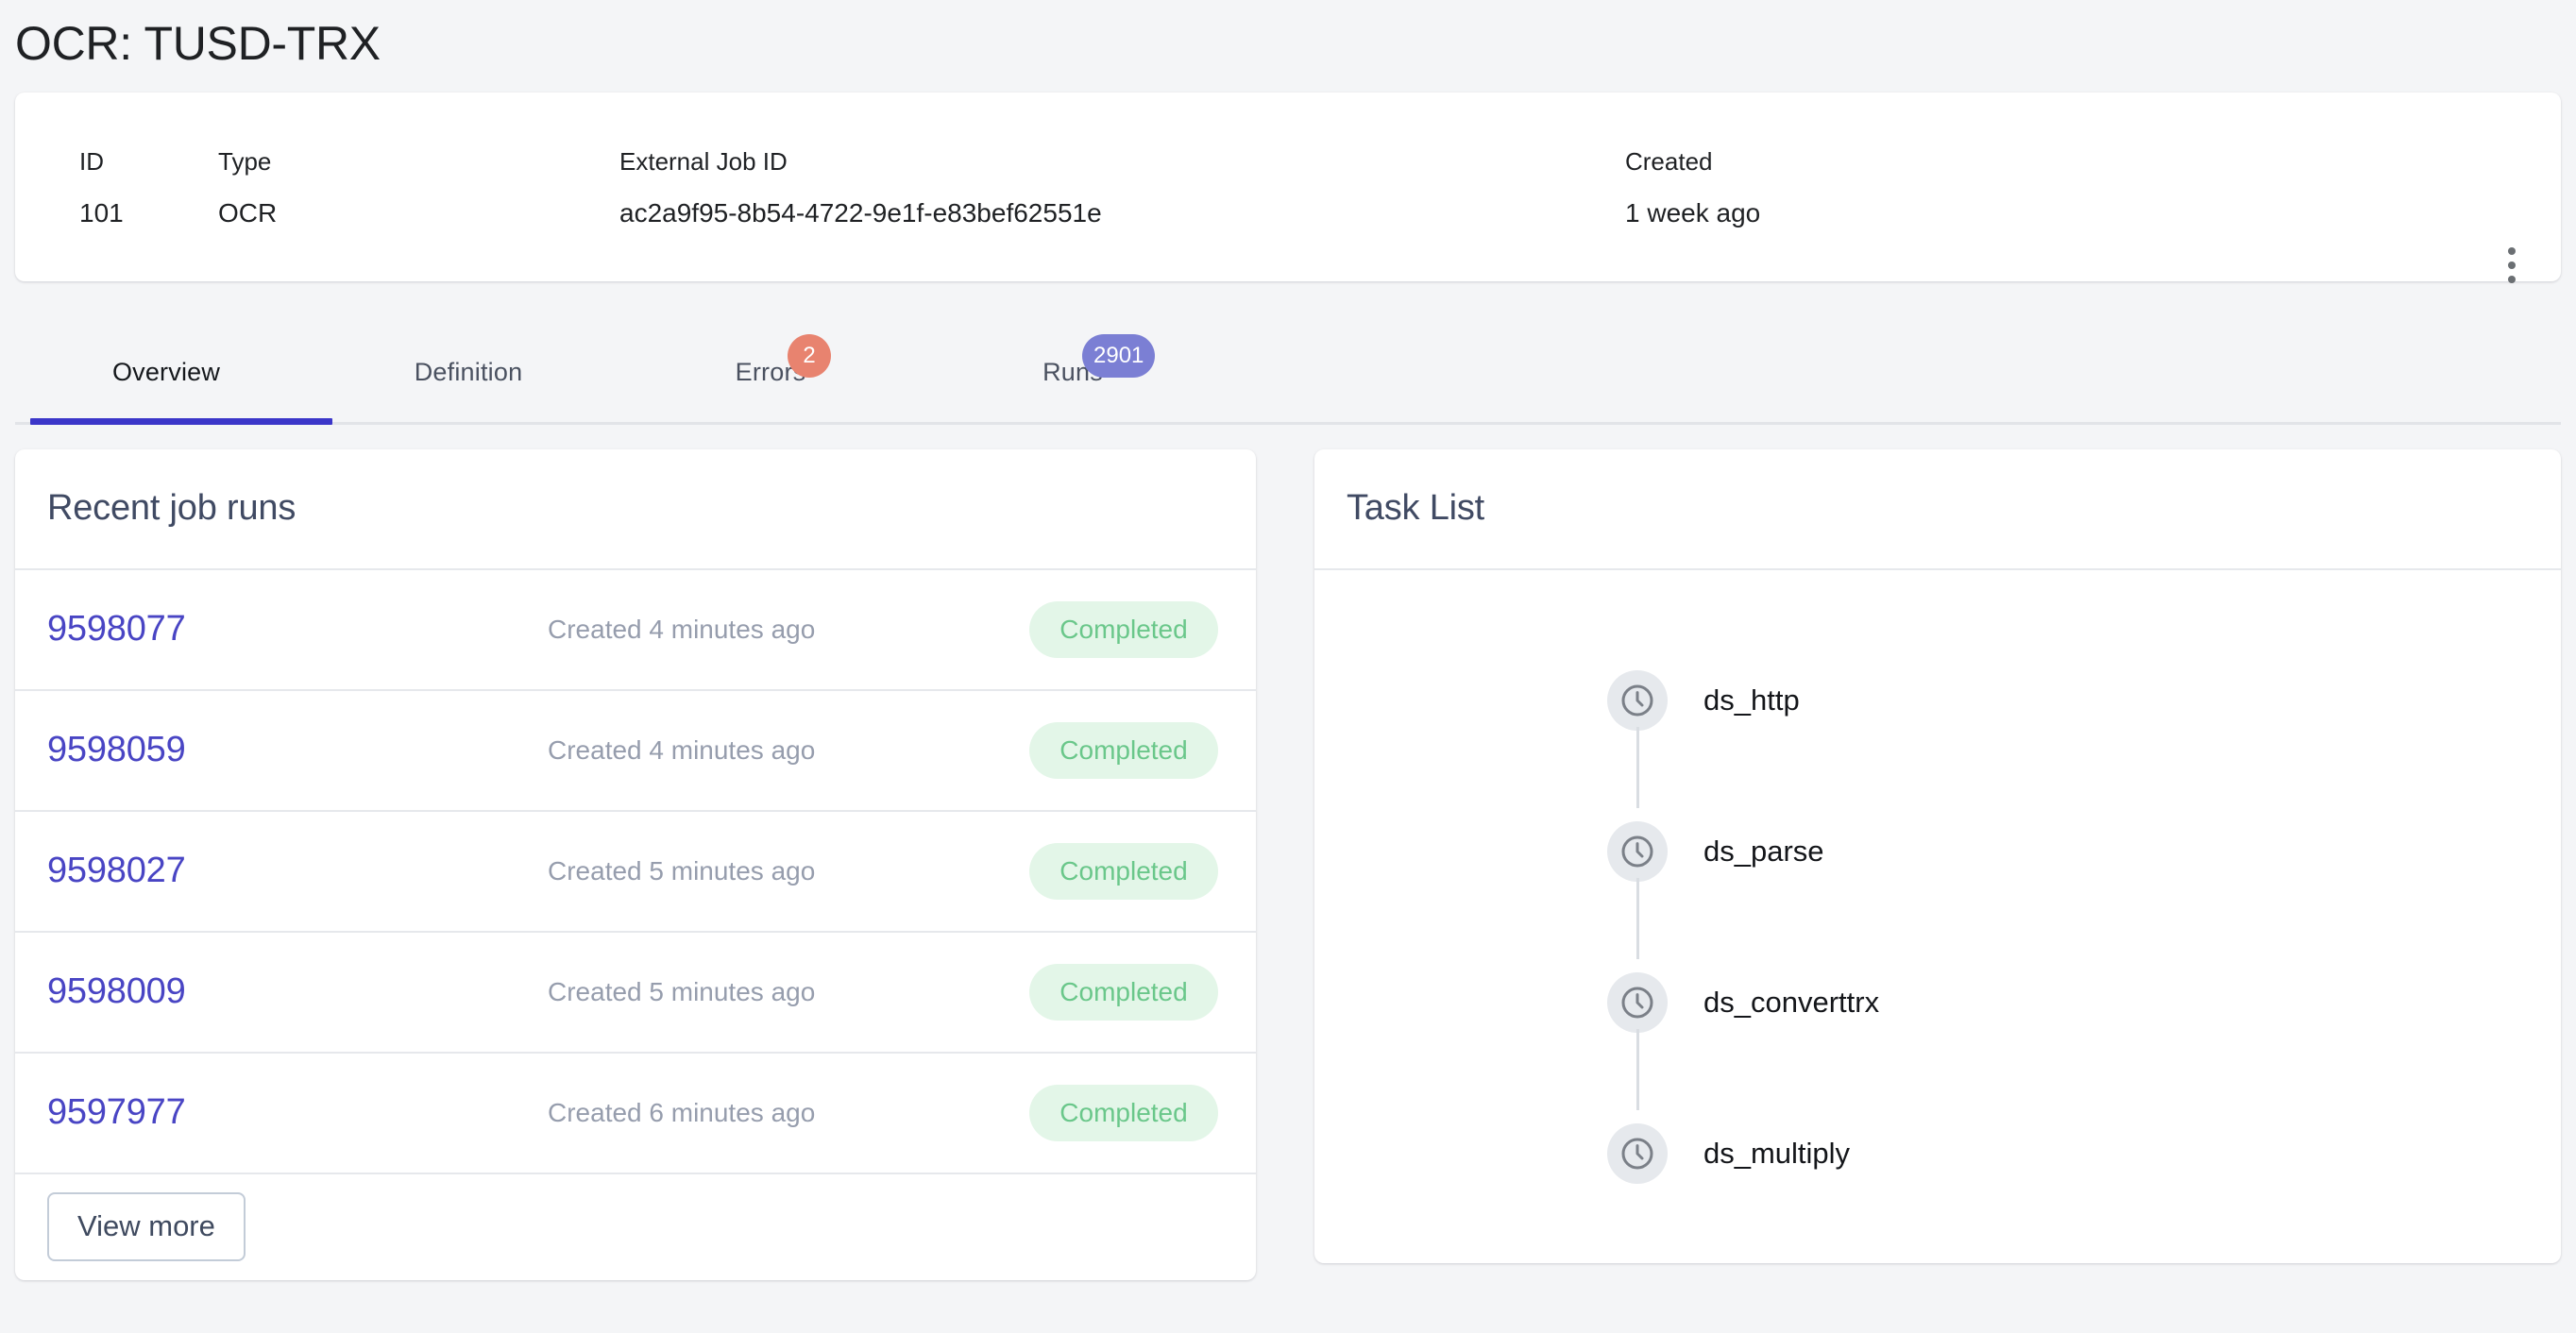 The width and height of the screenshot is (2576, 1333). What do you see at coordinates (297, 629) in the screenshot?
I see `run-id-link: 9598077` at bounding box center [297, 629].